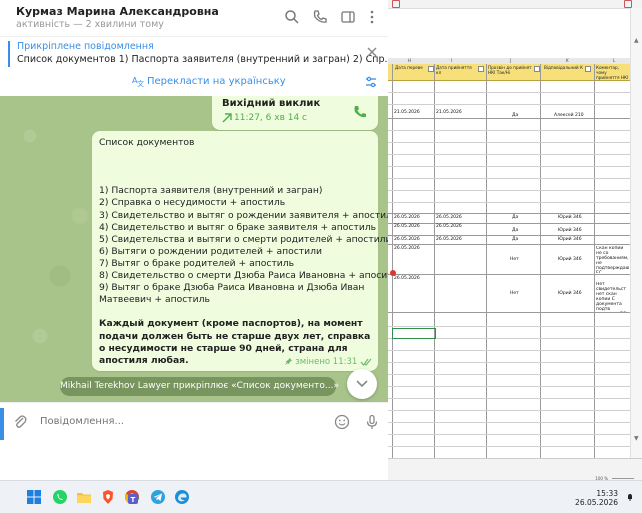 The image size is (642, 513). What do you see at coordinates (412, 67) in the screenshot?
I see `header-cell: Дата переве` at bounding box center [412, 67].